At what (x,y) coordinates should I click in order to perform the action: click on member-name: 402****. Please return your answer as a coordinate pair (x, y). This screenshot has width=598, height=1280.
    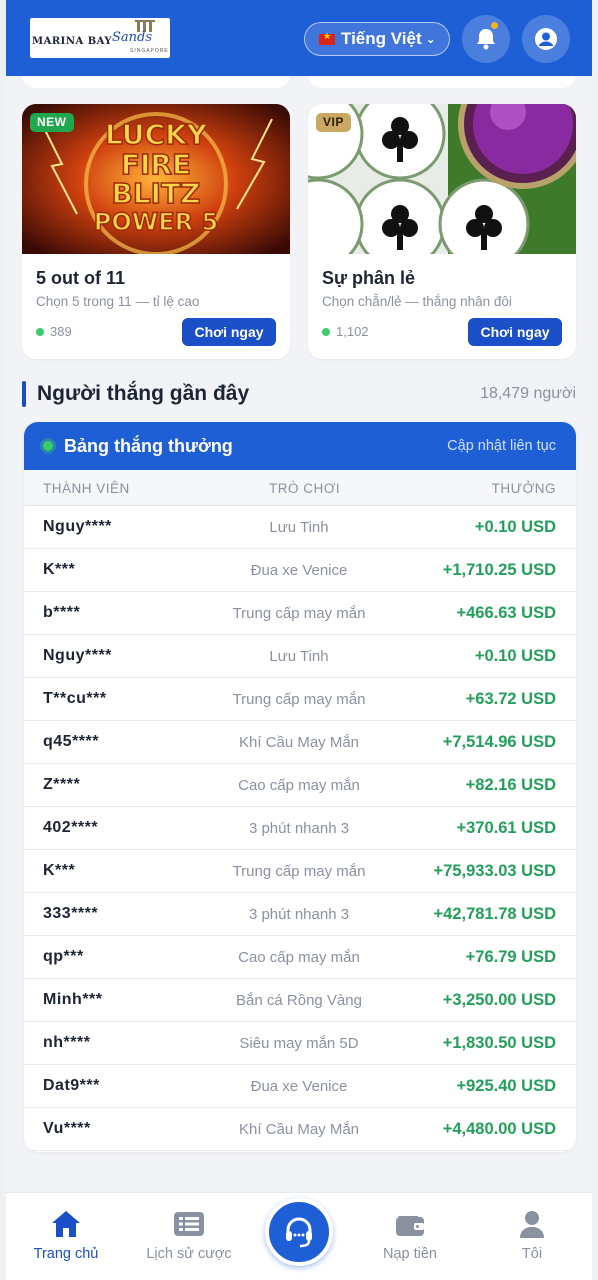
    Looking at the image, I should click on (71, 827).